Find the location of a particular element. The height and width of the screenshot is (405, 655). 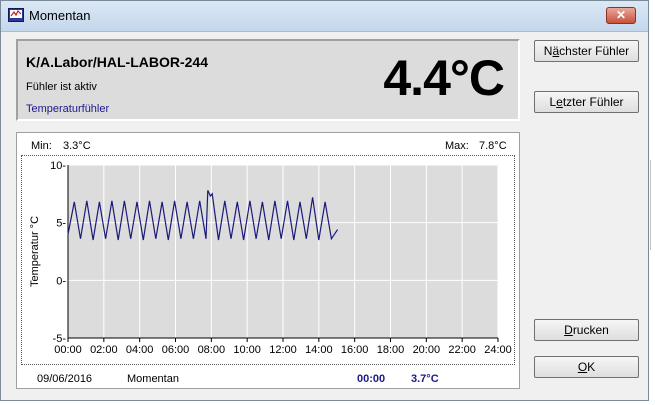

current-temperature: 4.4°C is located at coordinates (444, 78).